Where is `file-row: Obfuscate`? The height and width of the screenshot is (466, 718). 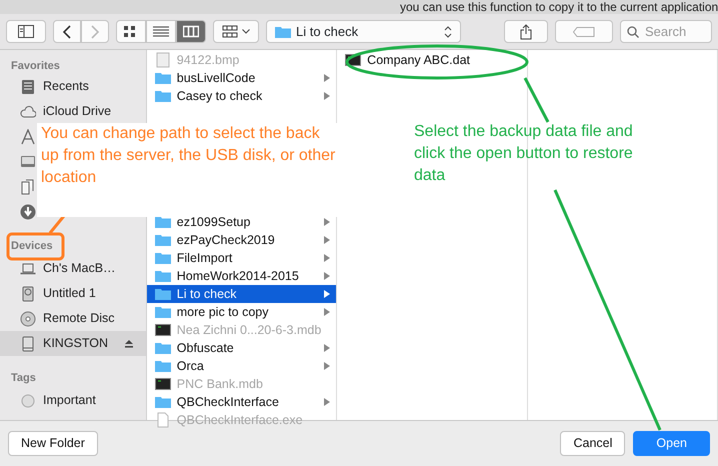 file-row: Obfuscate is located at coordinates (241, 348).